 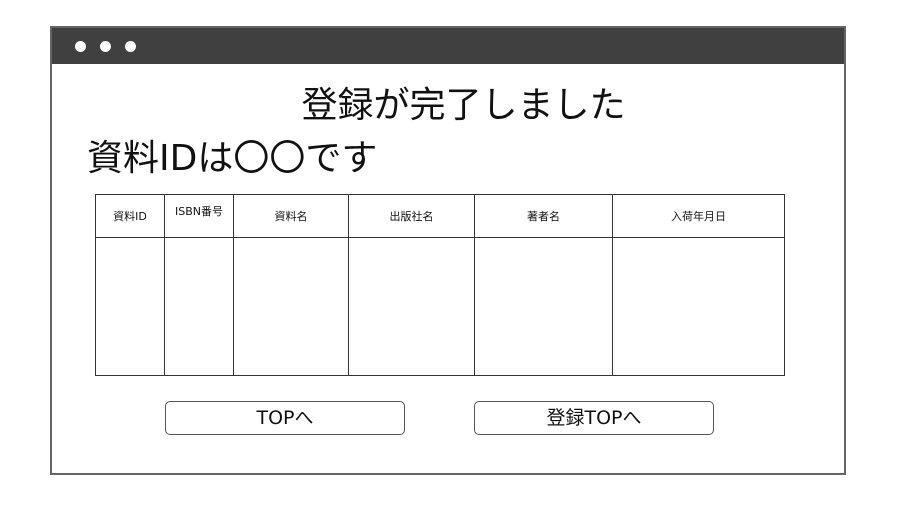 I want to click on column-header-material-name: 資料名, so click(x=291, y=216).